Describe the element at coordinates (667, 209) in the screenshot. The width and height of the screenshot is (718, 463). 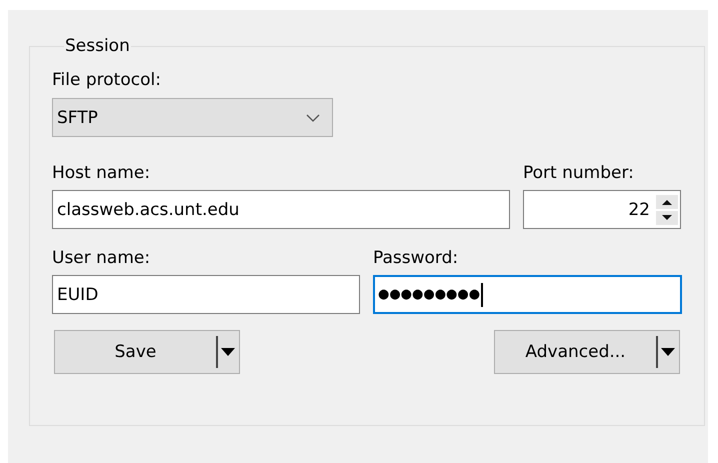
I see `spinner-buttons` at that location.